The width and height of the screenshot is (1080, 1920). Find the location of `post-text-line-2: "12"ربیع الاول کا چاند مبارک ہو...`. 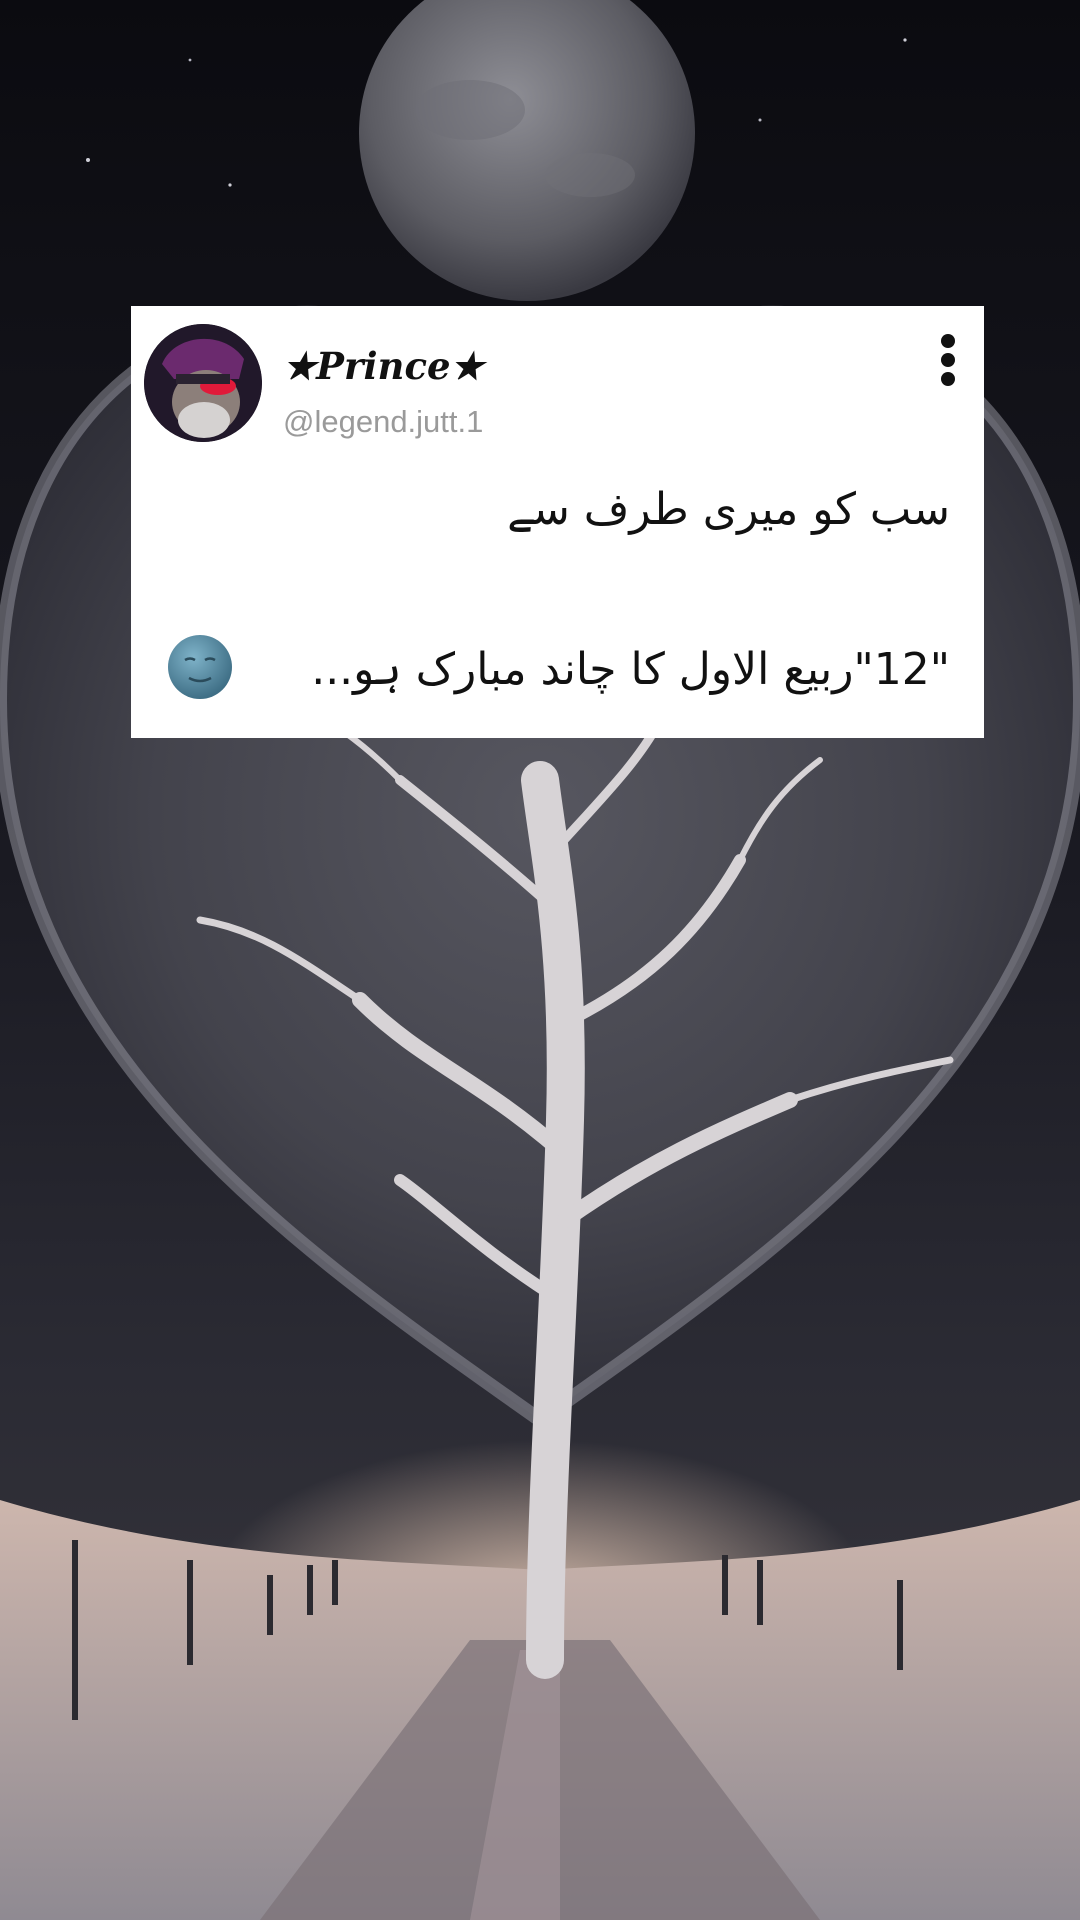

post-text-line-2: "12"ربیع الاول کا چاند مبارک ہو... is located at coordinates (630, 669).